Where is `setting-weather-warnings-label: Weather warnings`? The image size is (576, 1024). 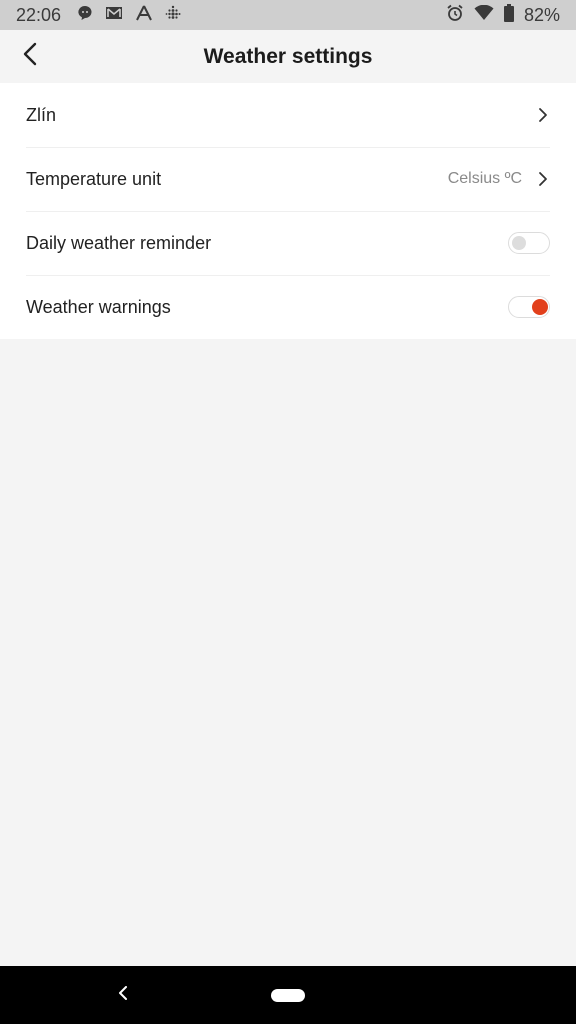 setting-weather-warnings-label: Weather warnings is located at coordinates (98, 306).